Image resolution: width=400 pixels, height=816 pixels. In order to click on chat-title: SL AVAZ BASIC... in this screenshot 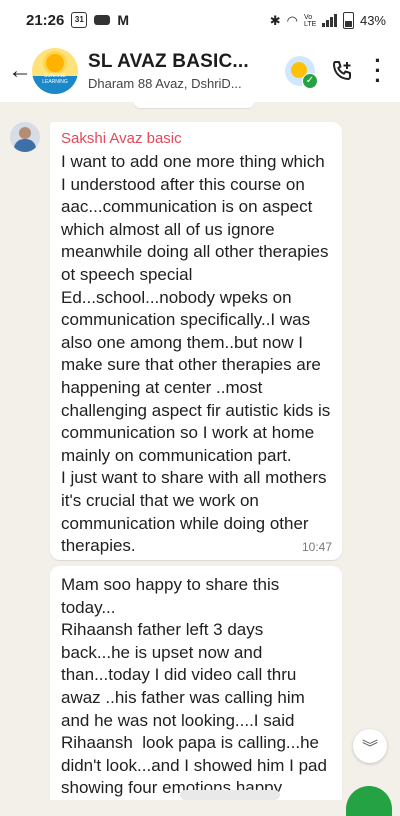, I will do `click(168, 61)`.